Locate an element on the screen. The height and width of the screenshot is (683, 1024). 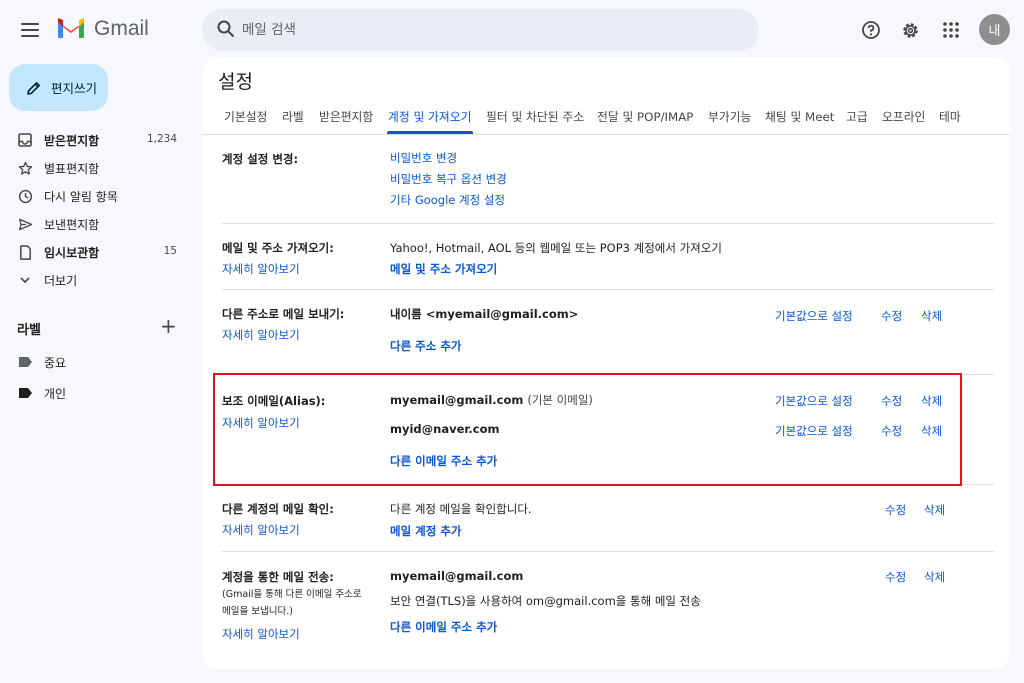
add-label-icon: + is located at coordinates (168, 326).